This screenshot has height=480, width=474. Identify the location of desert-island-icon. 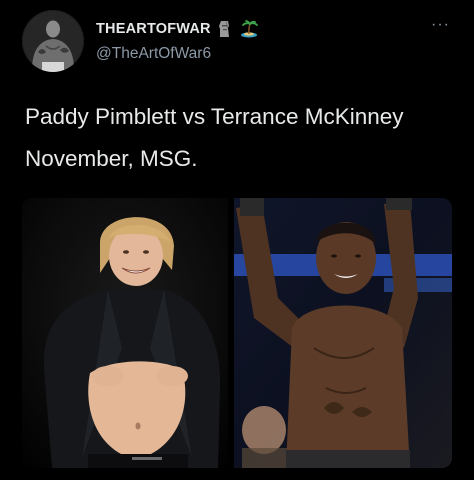
(249, 29).